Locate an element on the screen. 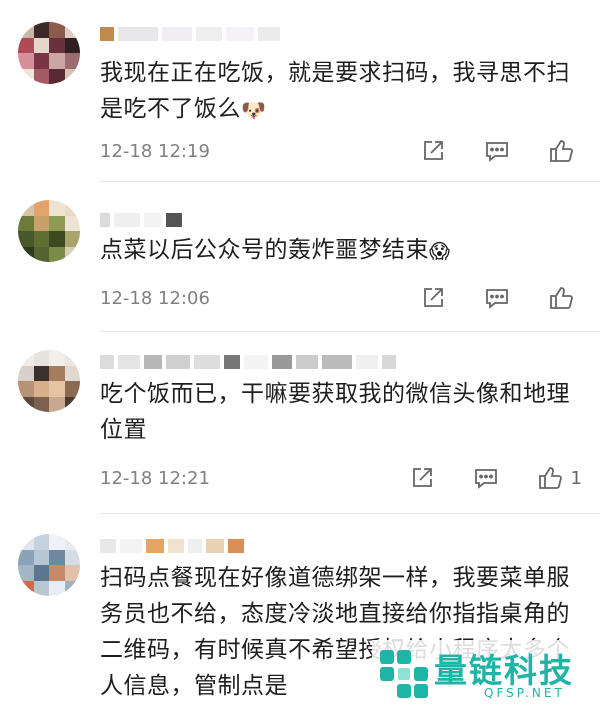 The width and height of the screenshot is (600, 709). dog-emoji-icon: 🐶 is located at coordinates (254, 109).